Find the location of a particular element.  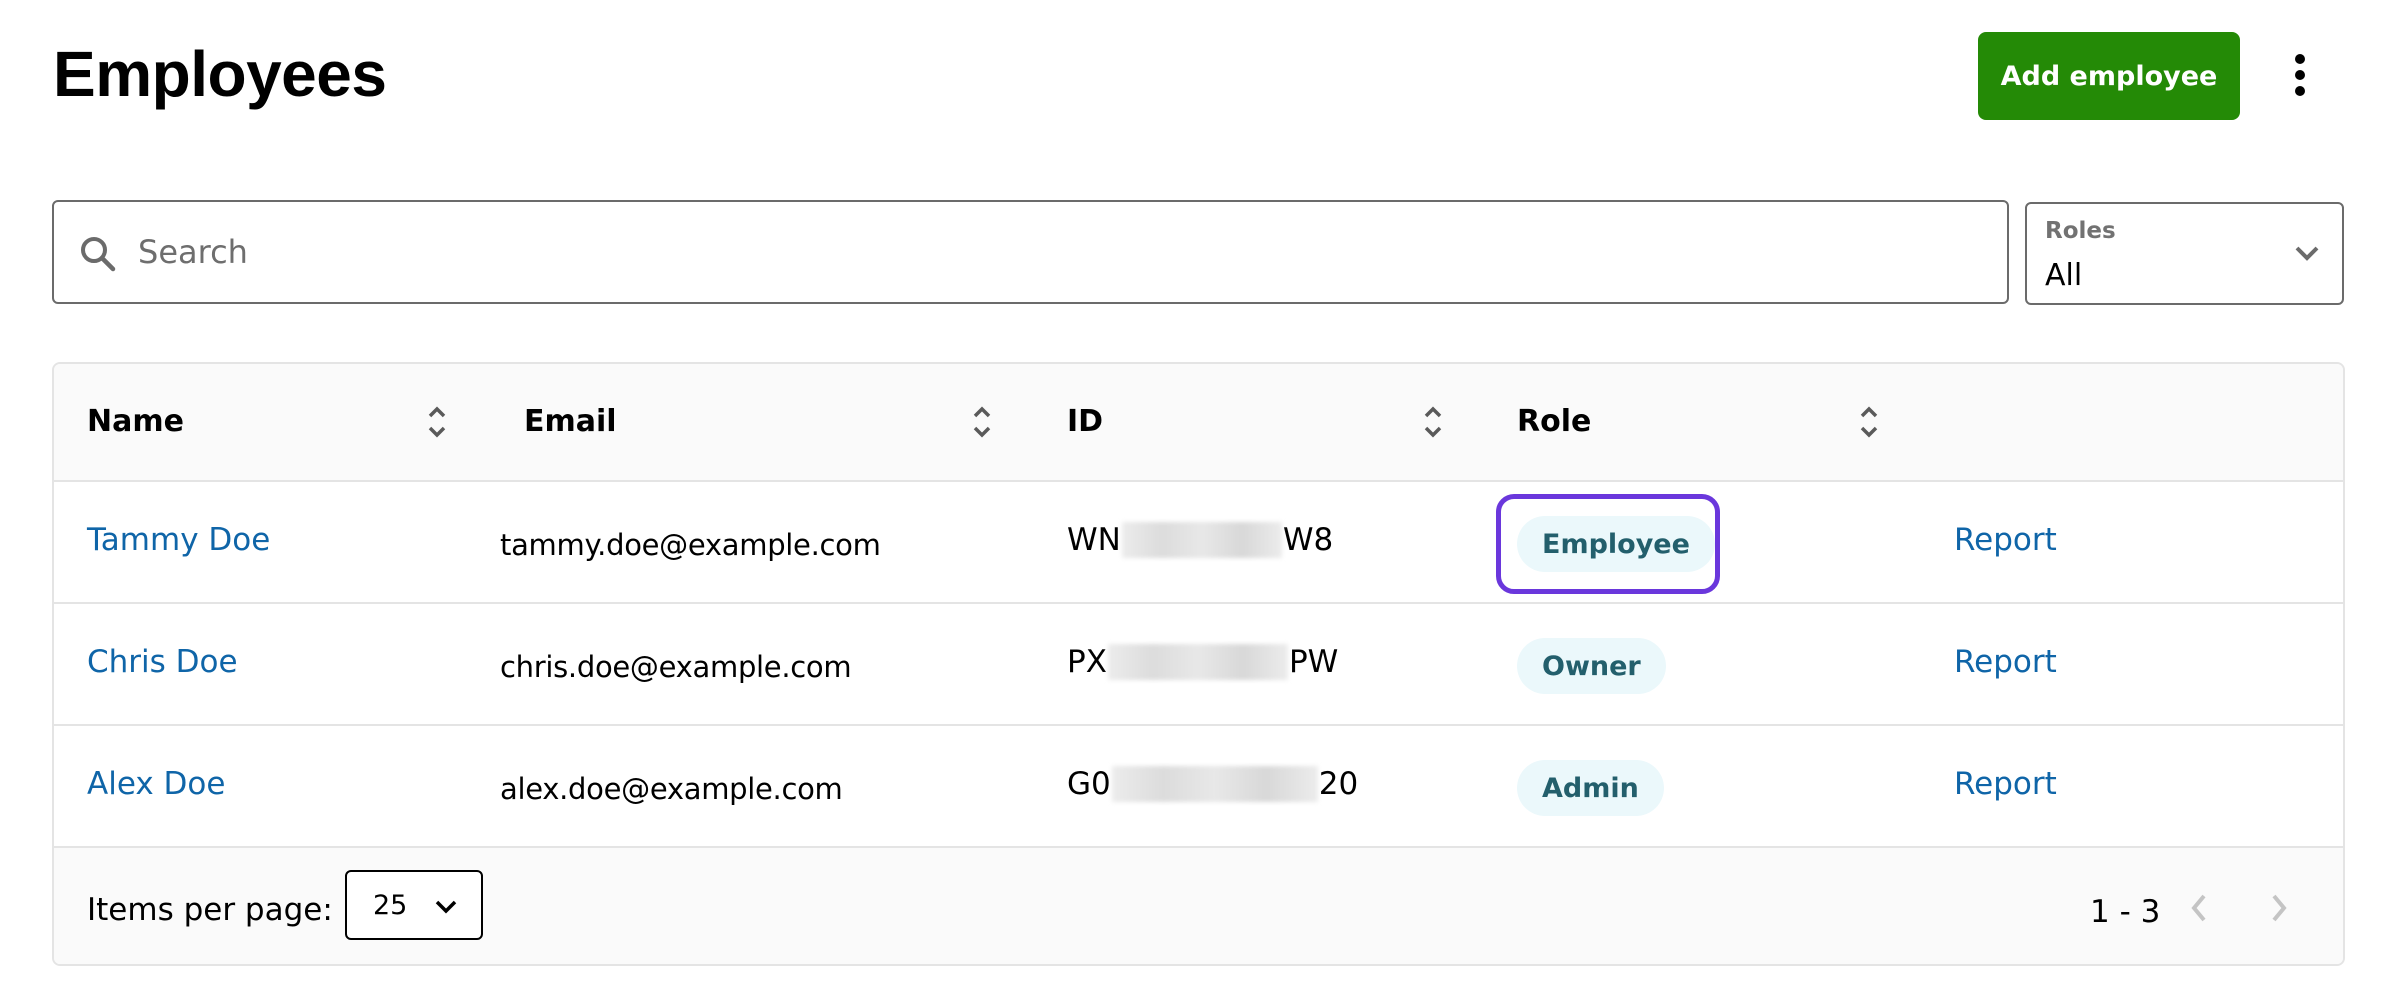

items-per-page-select: 25 is located at coordinates (414, 905).